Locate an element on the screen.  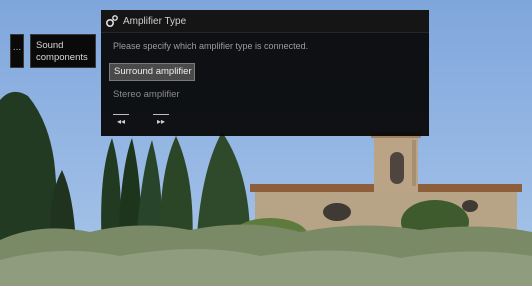
dialog-title: Amplifier Type is located at coordinates (155, 21).